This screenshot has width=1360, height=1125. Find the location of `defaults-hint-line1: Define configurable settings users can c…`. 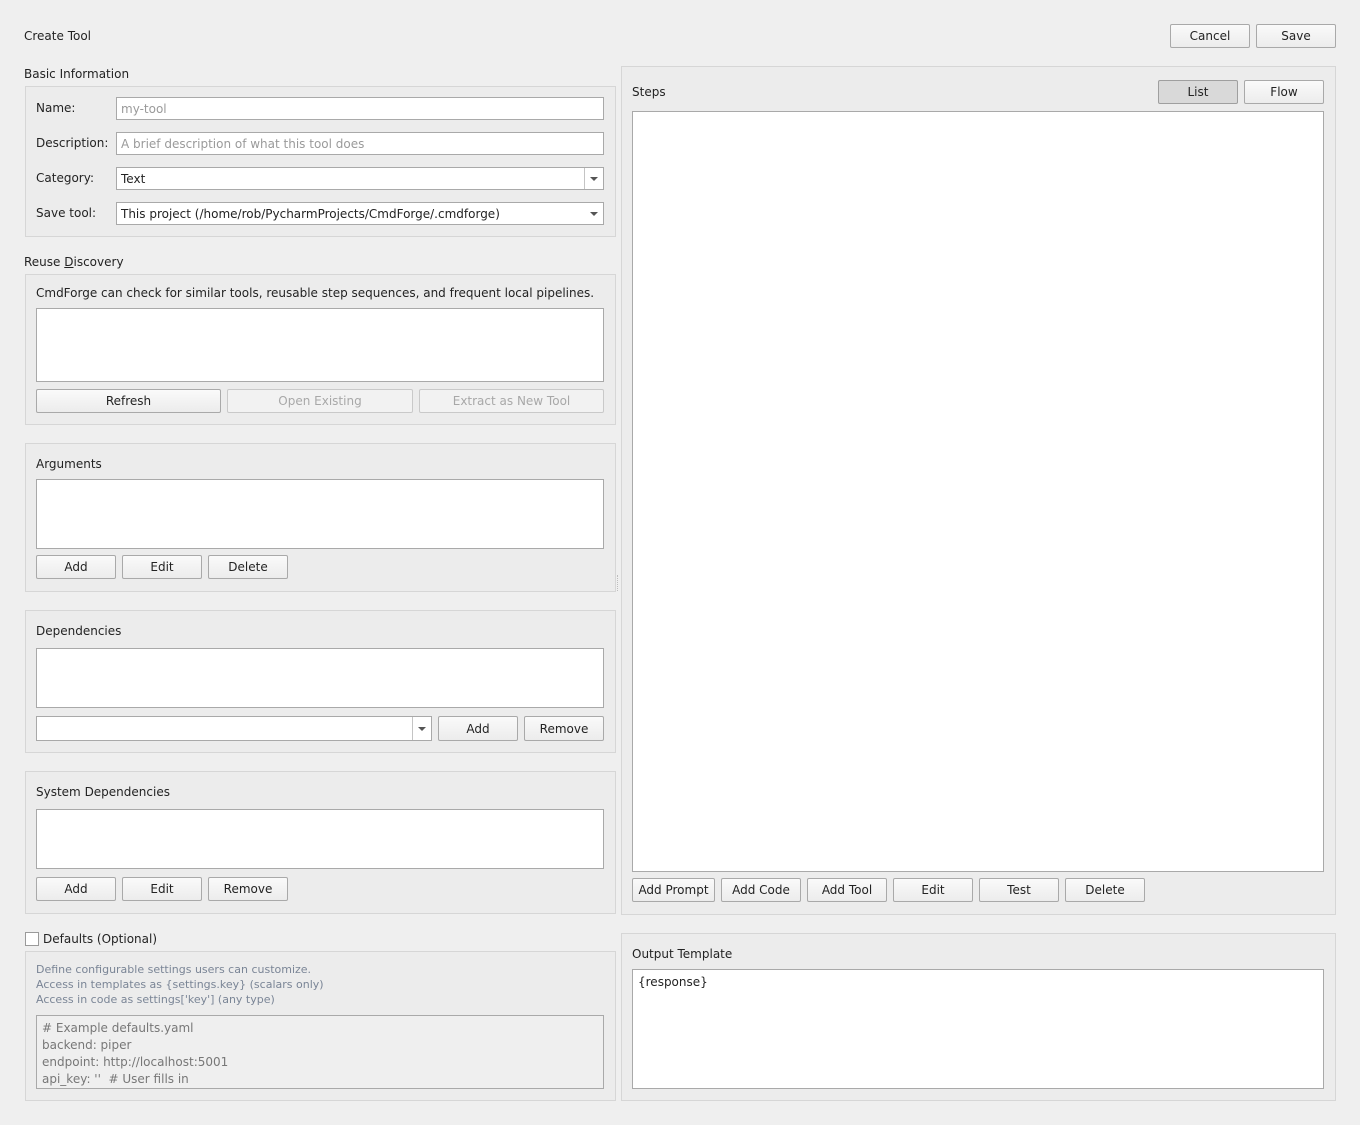

defaults-hint-line1: Define configurable settings users can c… is located at coordinates (174, 969).